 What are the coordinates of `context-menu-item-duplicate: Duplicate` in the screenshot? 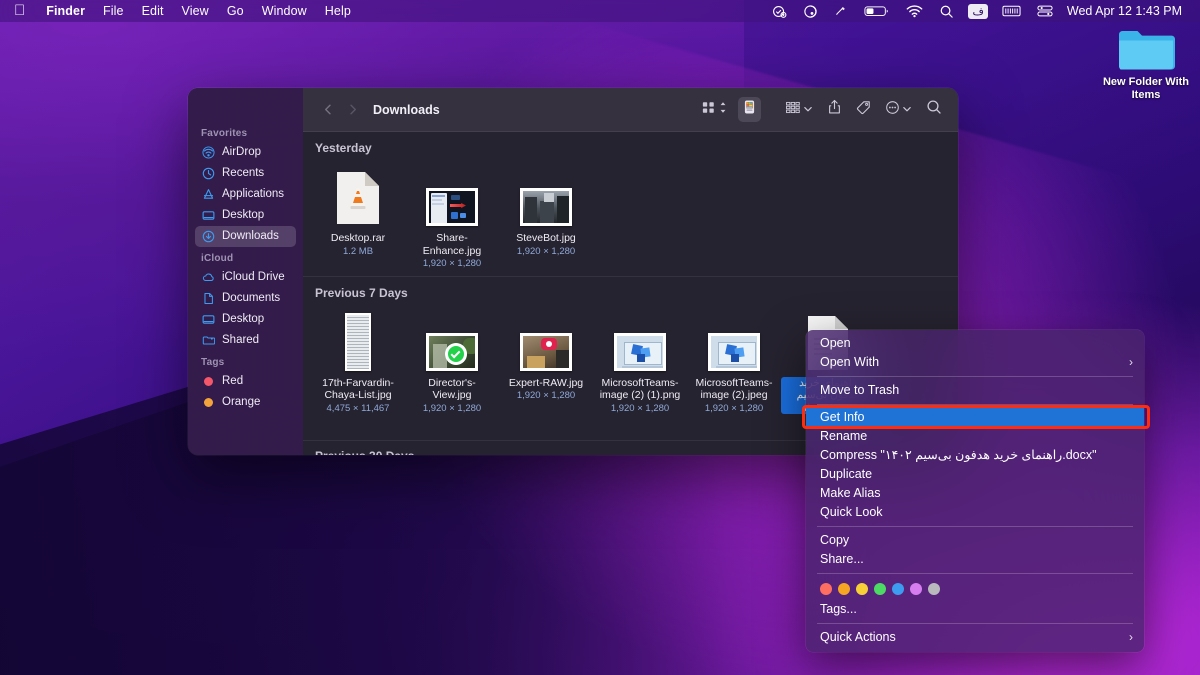 It's located at (975, 474).